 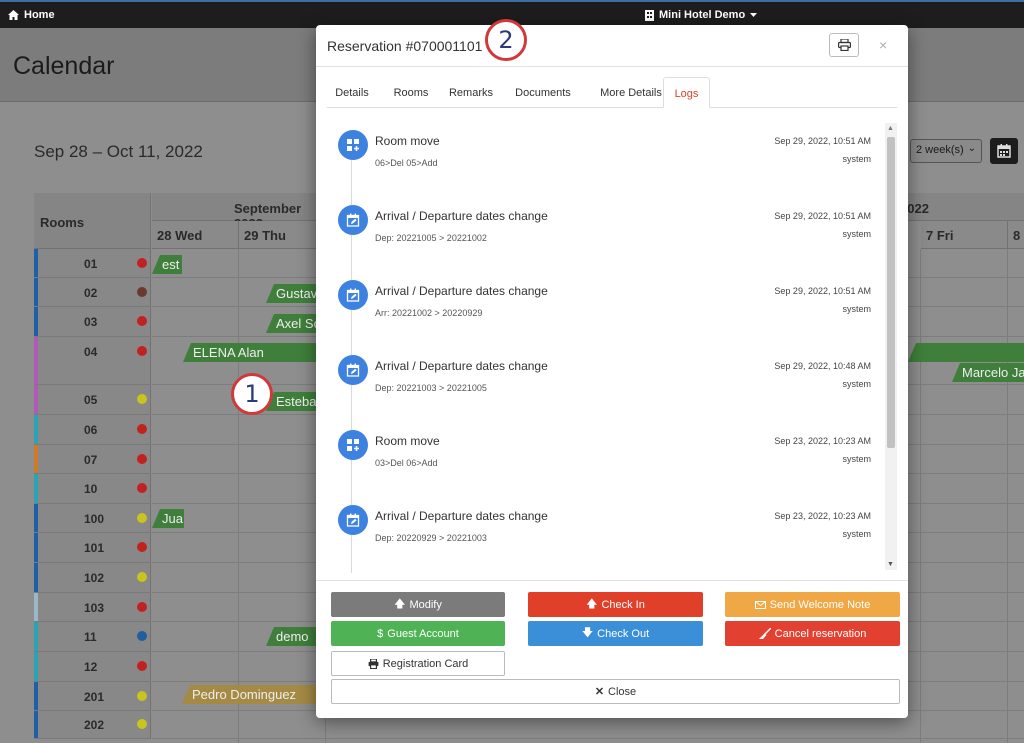 What do you see at coordinates (631, 92) in the screenshot?
I see `tab-more-details: More Details` at bounding box center [631, 92].